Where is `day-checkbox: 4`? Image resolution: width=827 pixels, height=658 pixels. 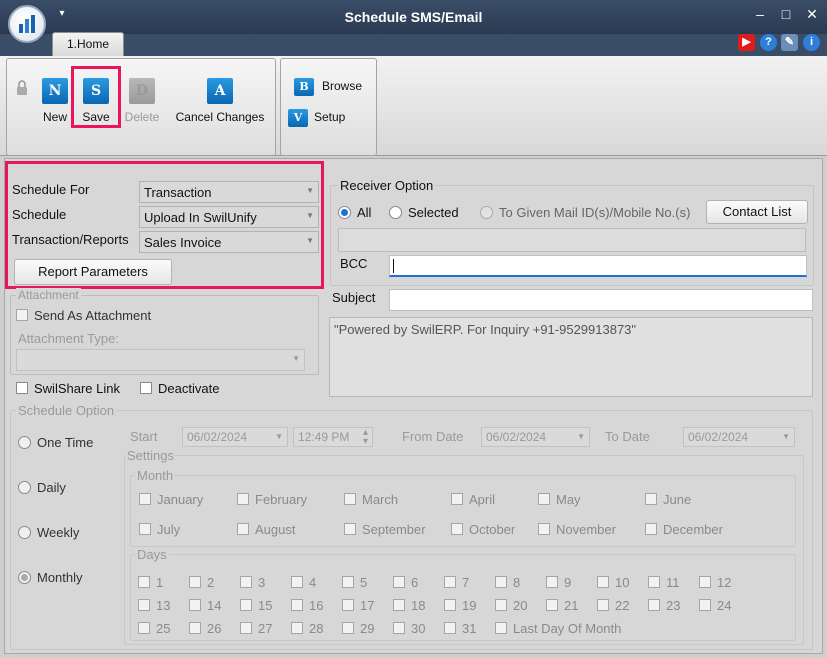
day-checkbox: 4 is located at coordinates (303, 582).